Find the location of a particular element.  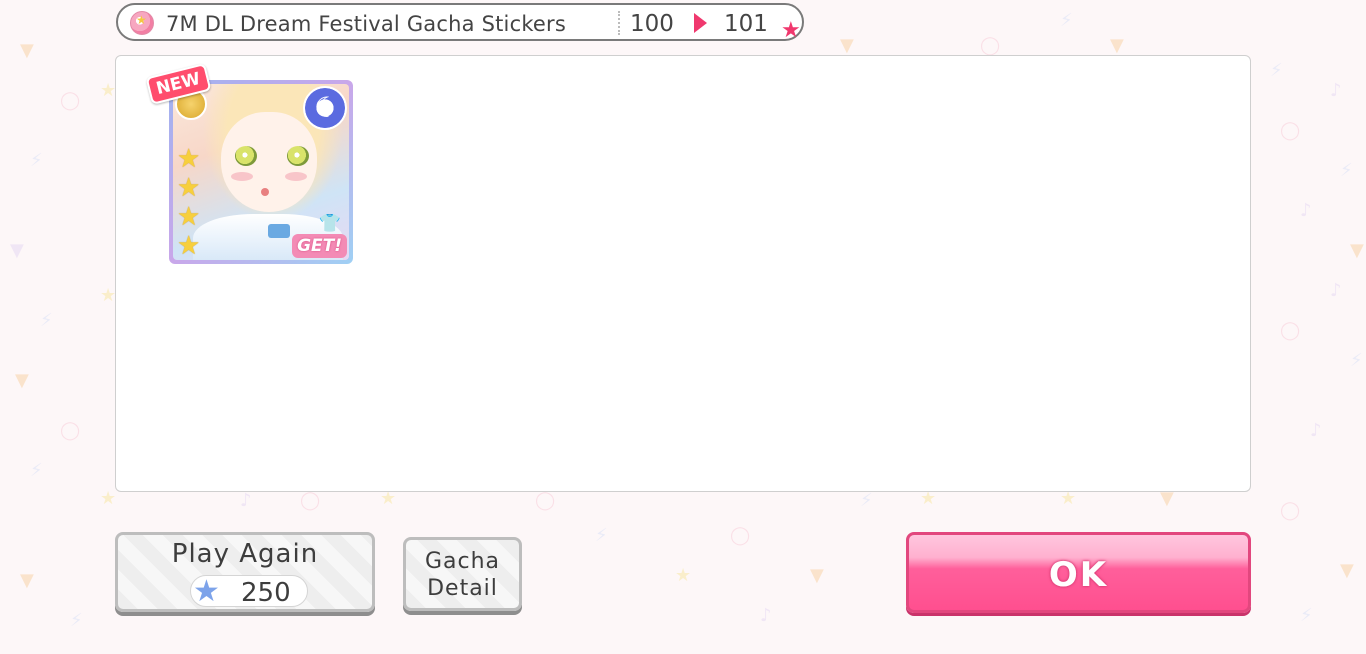

star-gem-icon: ★ is located at coordinates (206, 591).